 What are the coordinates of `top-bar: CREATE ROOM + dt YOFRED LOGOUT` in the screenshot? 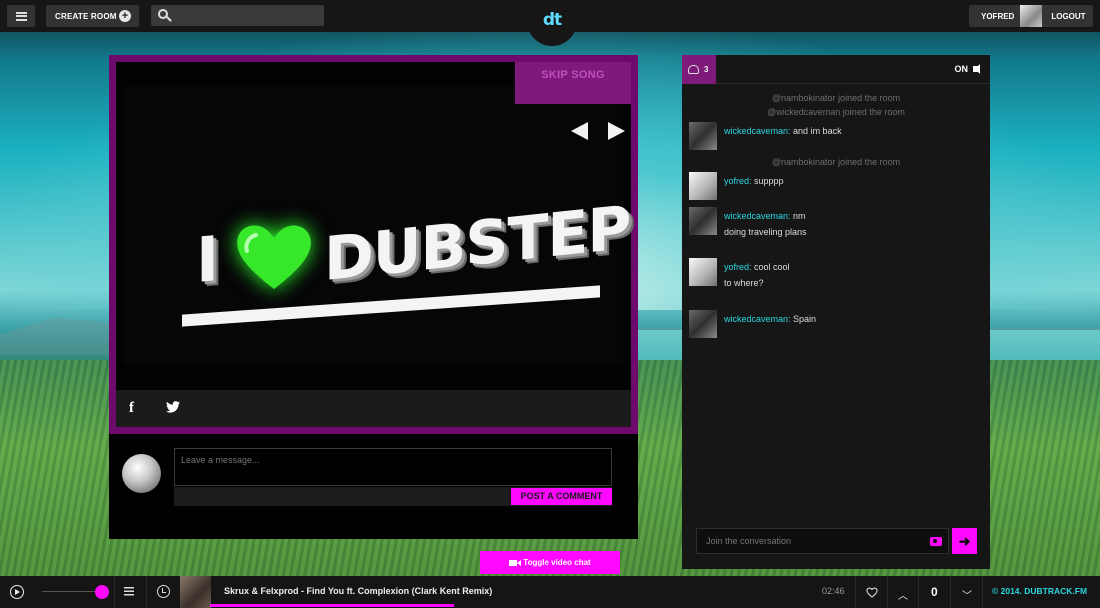 It's located at (550, 23).